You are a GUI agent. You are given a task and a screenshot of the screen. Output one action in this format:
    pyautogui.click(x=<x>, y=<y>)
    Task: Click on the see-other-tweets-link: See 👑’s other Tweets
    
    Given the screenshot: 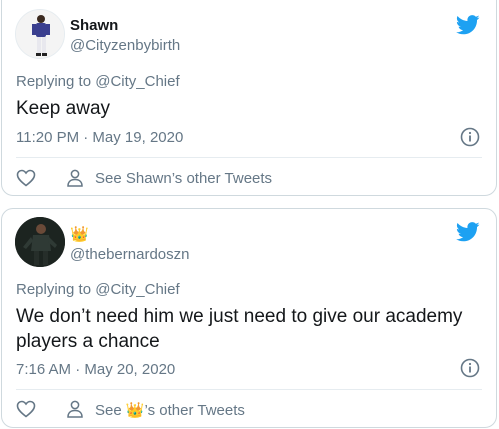 What is the action you would take?
    pyautogui.click(x=170, y=410)
    